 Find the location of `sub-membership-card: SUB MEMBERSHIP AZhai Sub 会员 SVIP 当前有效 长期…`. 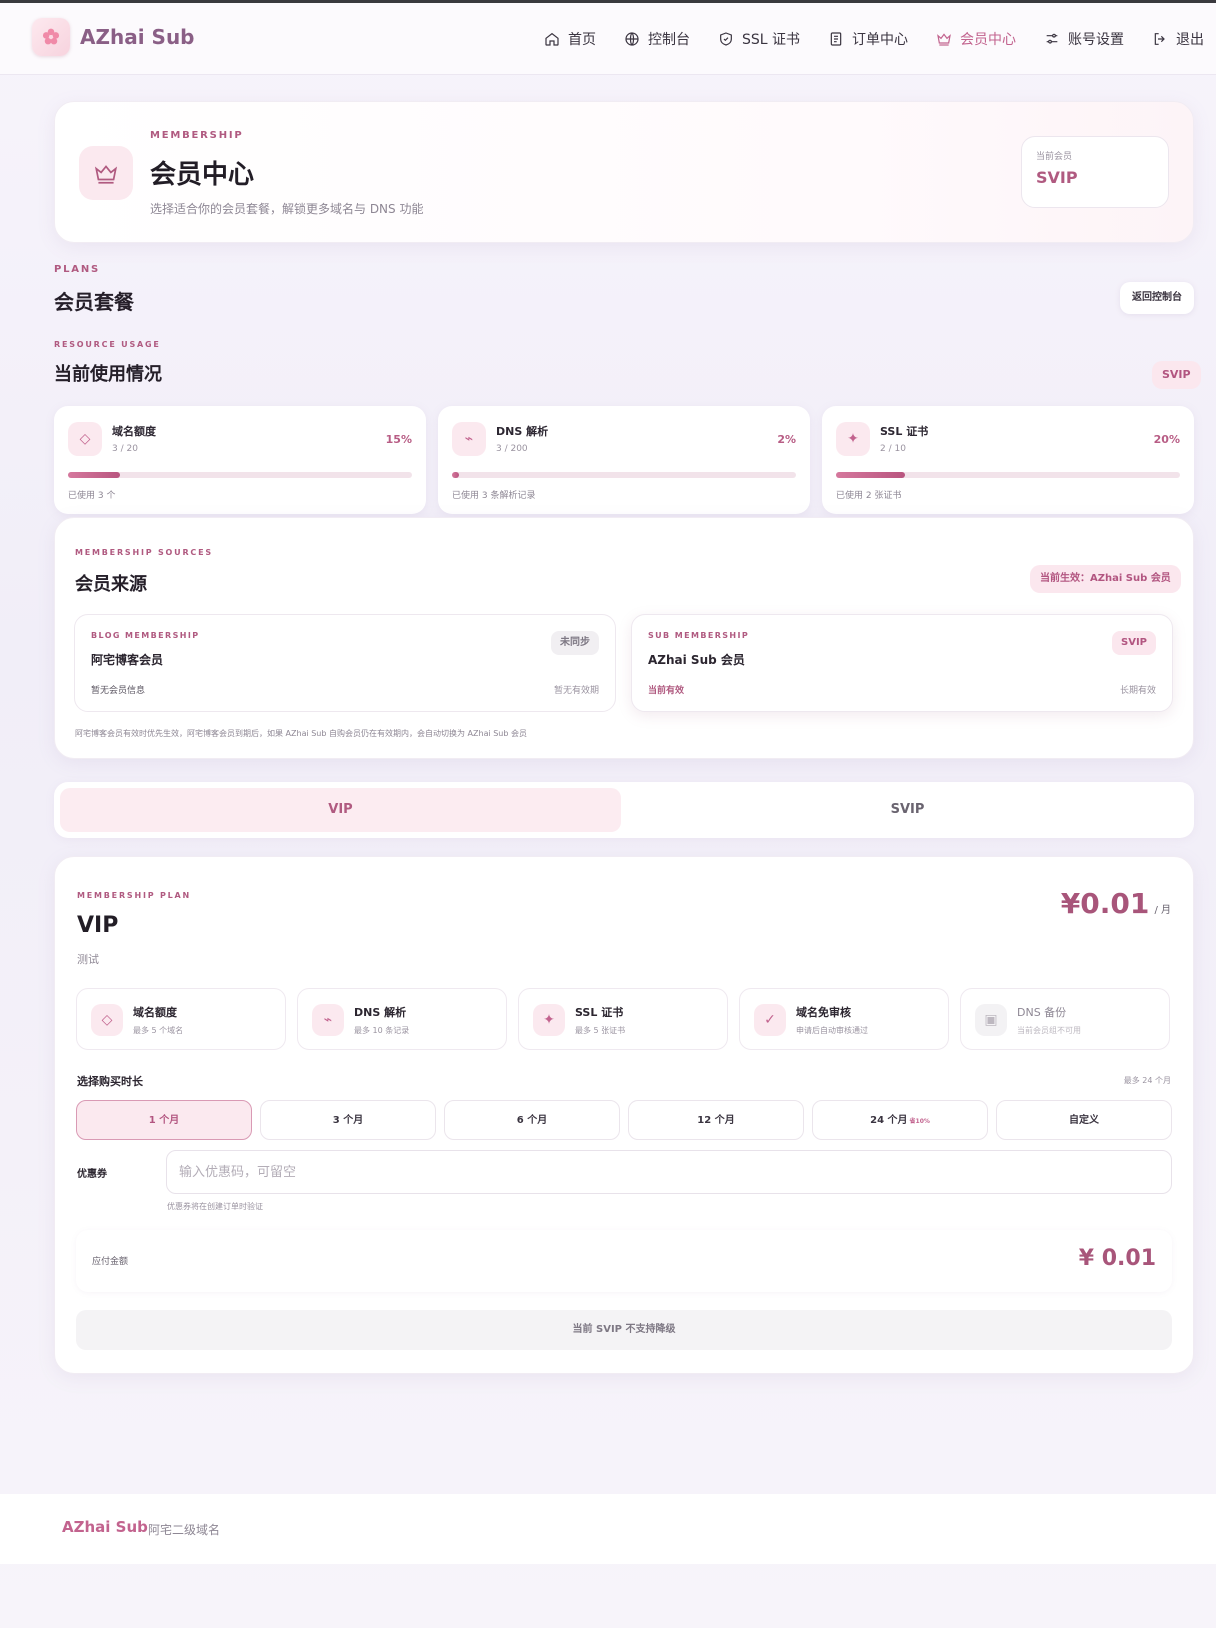

sub-membership-card: SUB MEMBERSHIP AZhai Sub 会员 SVIP 当前有效 长期… is located at coordinates (902, 663).